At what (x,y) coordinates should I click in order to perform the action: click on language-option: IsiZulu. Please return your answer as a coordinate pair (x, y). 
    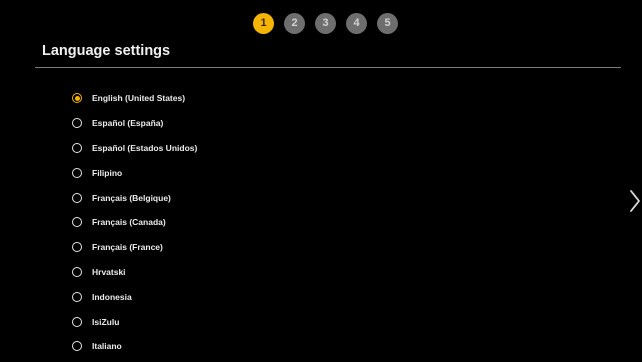
    Looking at the image, I should click on (134, 321).